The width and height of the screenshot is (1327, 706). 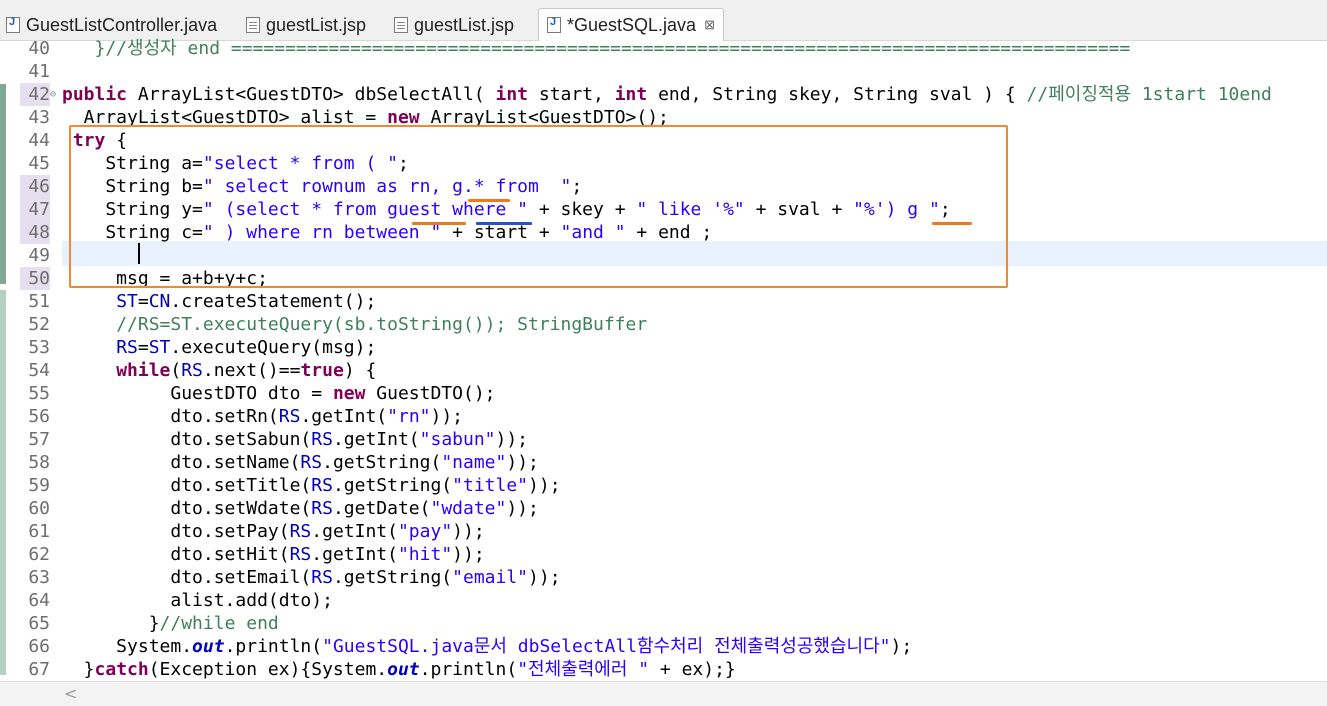 What do you see at coordinates (273, 554) in the screenshot?
I see `code-text: dto.setHit(RS.getInt("hit"));` at bounding box center [273, 554].